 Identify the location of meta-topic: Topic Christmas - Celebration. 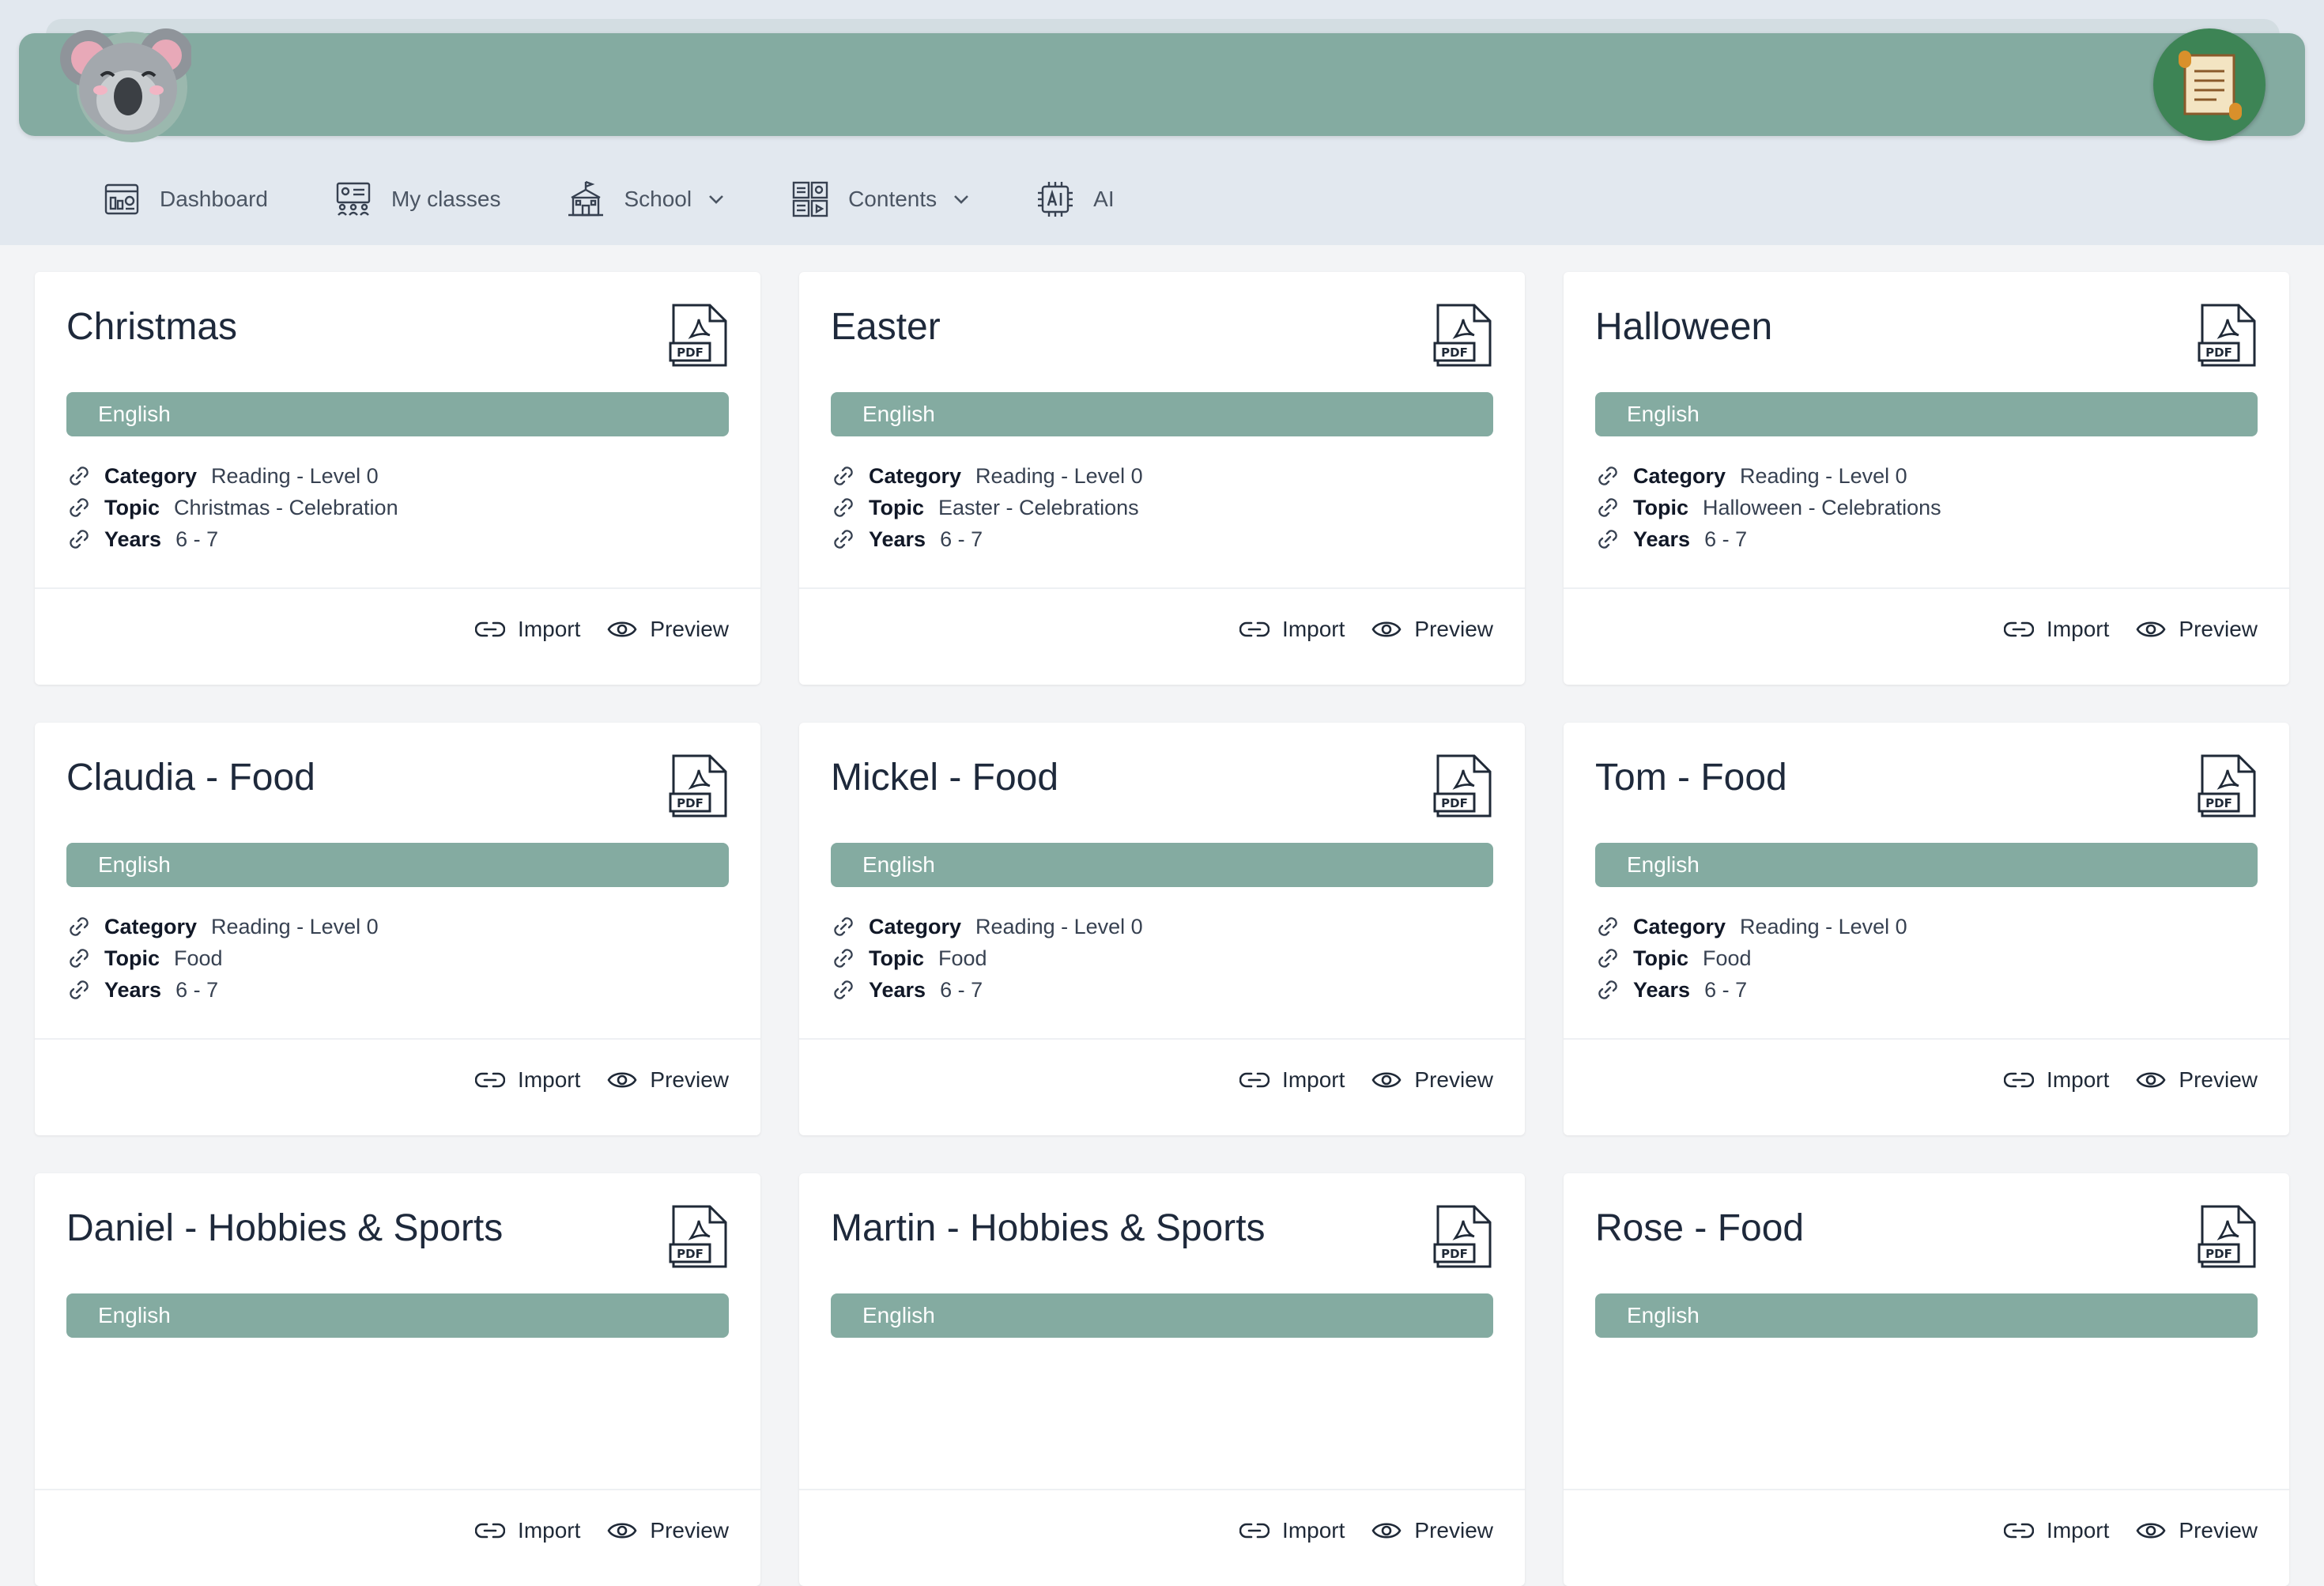
(232, 507).